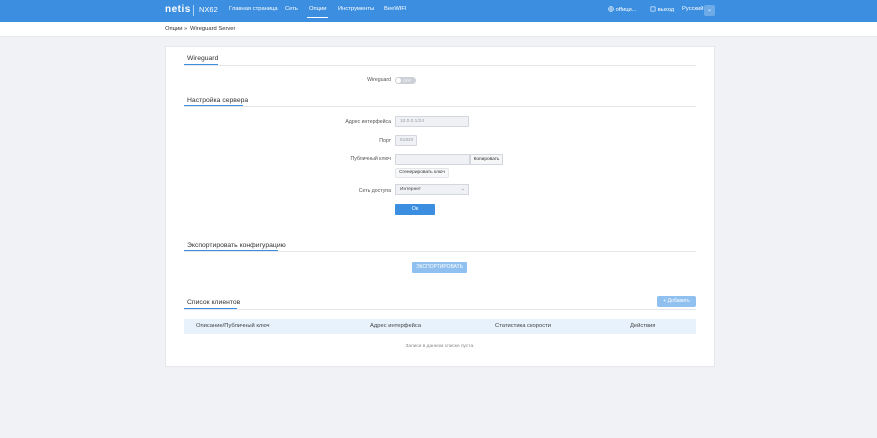 Image resolution: width=877 pixels, height=438 pixels. I want to click on column-actions: Действия, so click(643, 326).